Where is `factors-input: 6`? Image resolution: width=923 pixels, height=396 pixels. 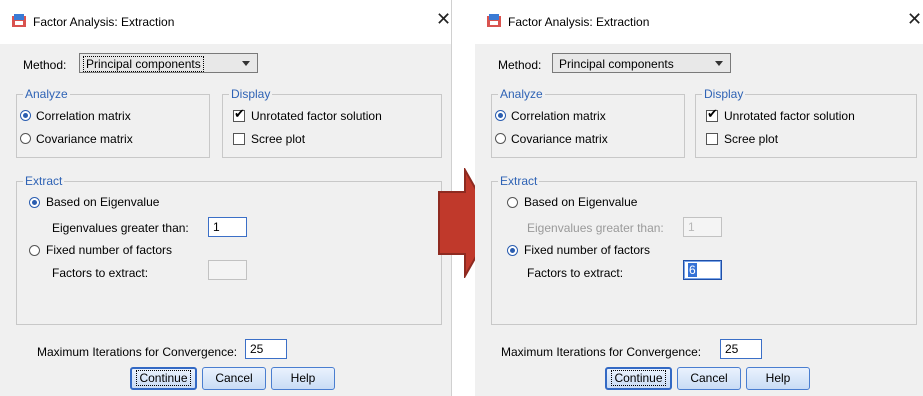 factors-input: 6 is located at coordinates (702, 270).